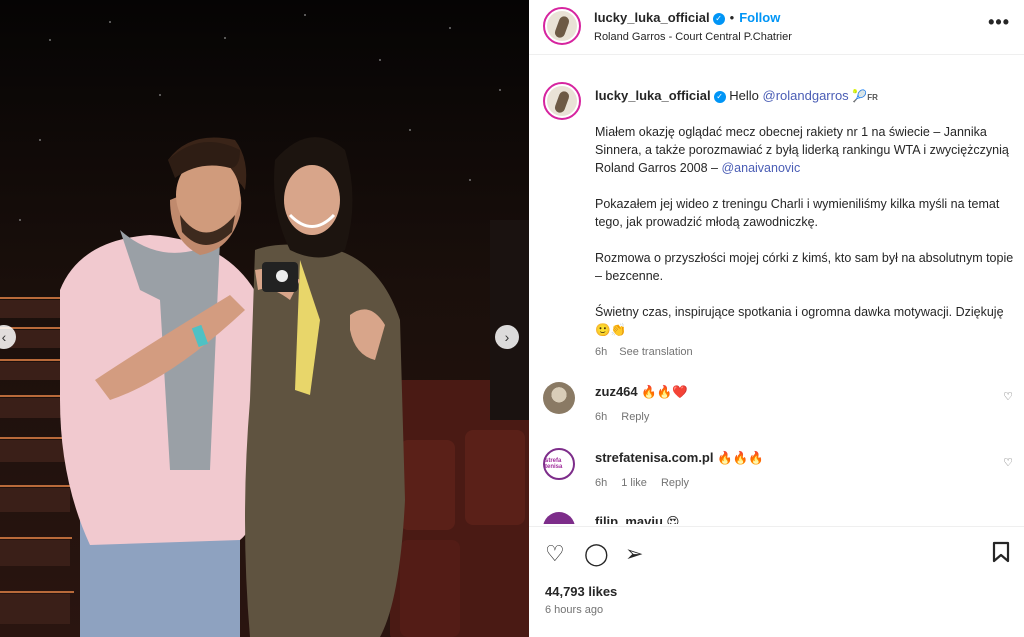 The width and height of the screenshot is (1024, 637). What do you see at coordinates (562, 26) in the screenshot?
I see `author-avatar` at bounding box center [562, 26].